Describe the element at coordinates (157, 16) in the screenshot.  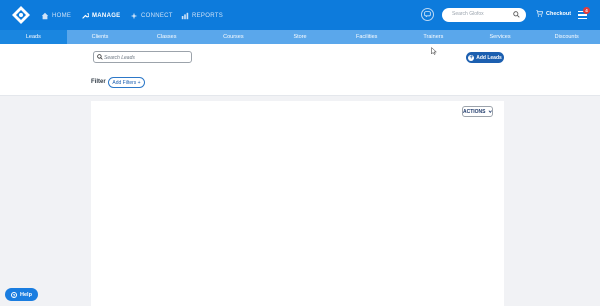
I see `nav-item-label: CONNECT` at that location.